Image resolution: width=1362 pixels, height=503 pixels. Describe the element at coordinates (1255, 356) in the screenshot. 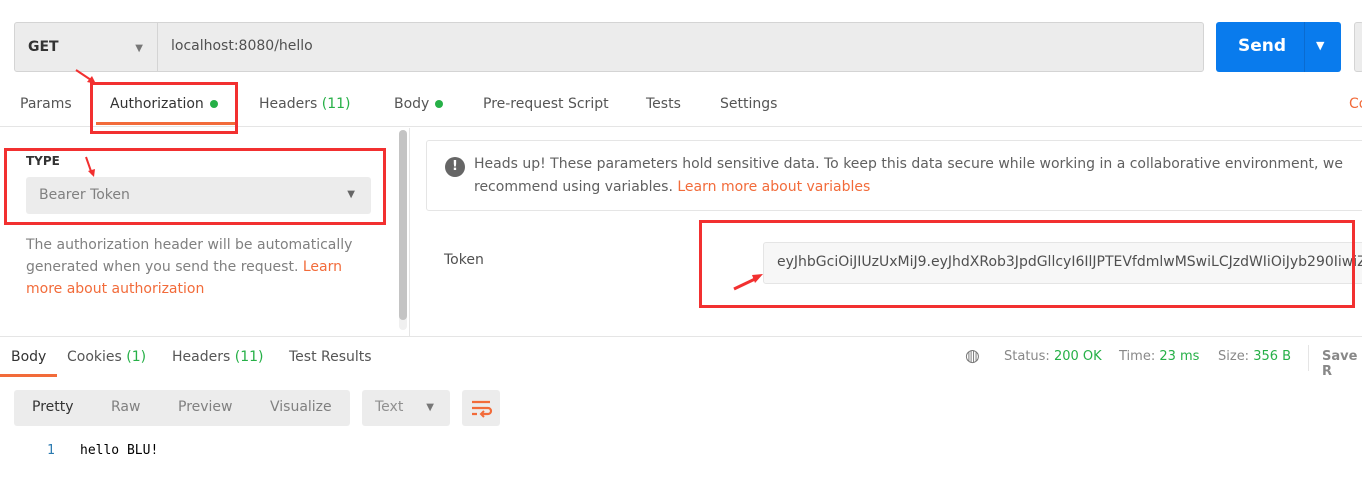

I see `size-info: Size: 356 B` at that location.